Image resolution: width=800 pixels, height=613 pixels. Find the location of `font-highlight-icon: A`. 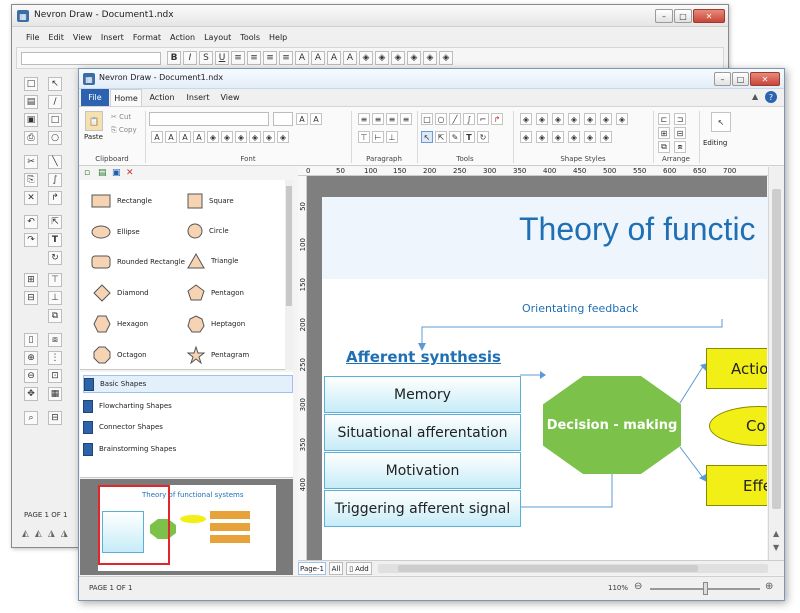

font-highlight-icon: A is located at coordinates (171, 137).